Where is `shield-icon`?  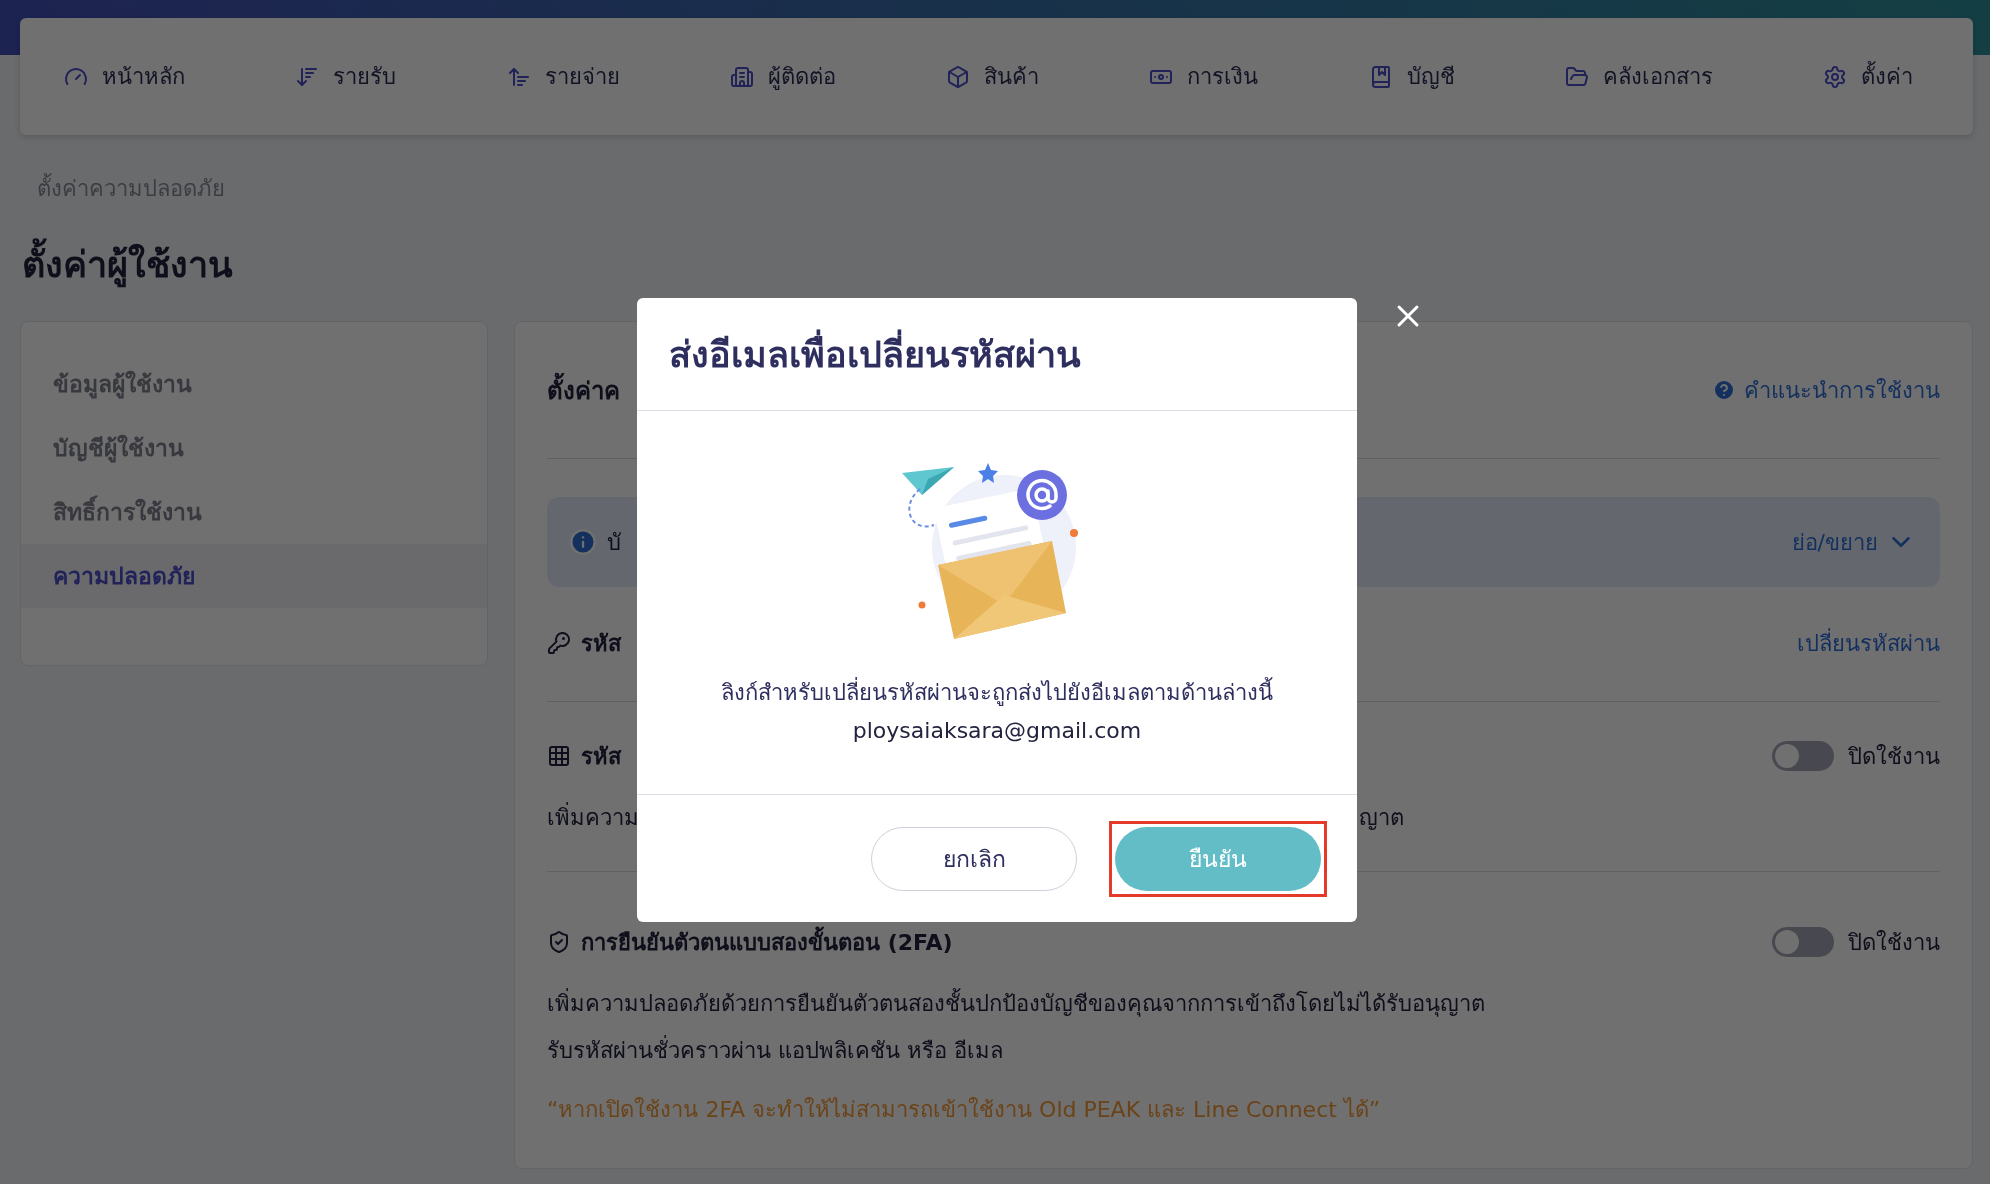 shield-icon is located at coordinates (559, 942).